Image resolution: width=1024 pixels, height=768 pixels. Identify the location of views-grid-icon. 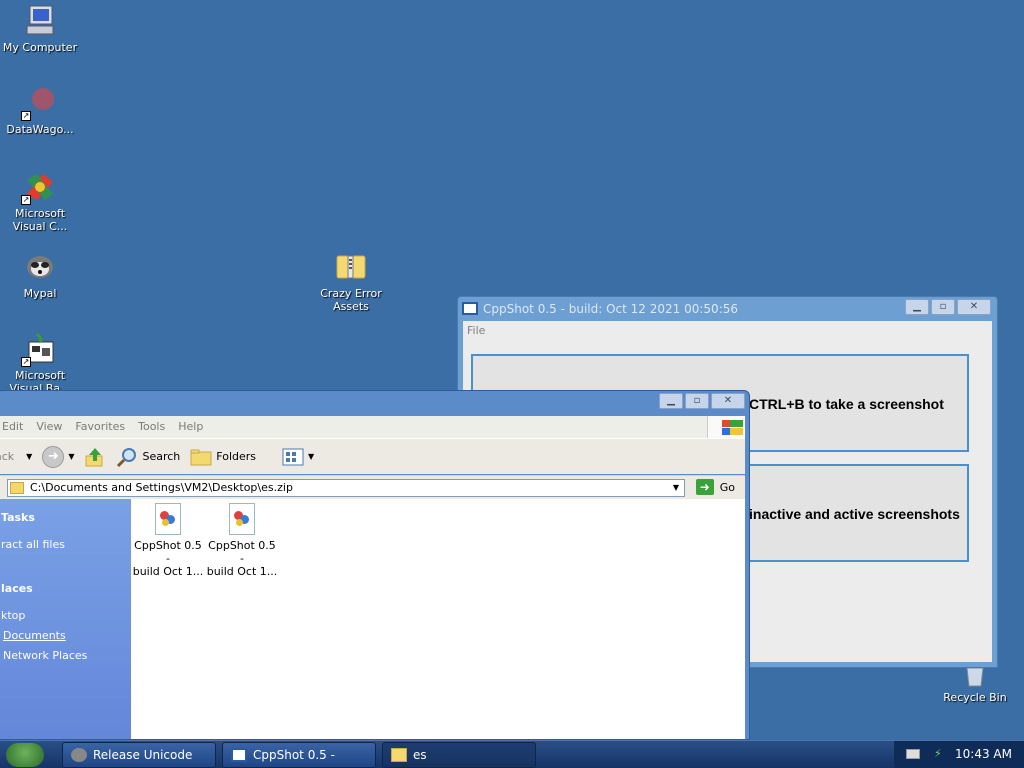
(293, 456).